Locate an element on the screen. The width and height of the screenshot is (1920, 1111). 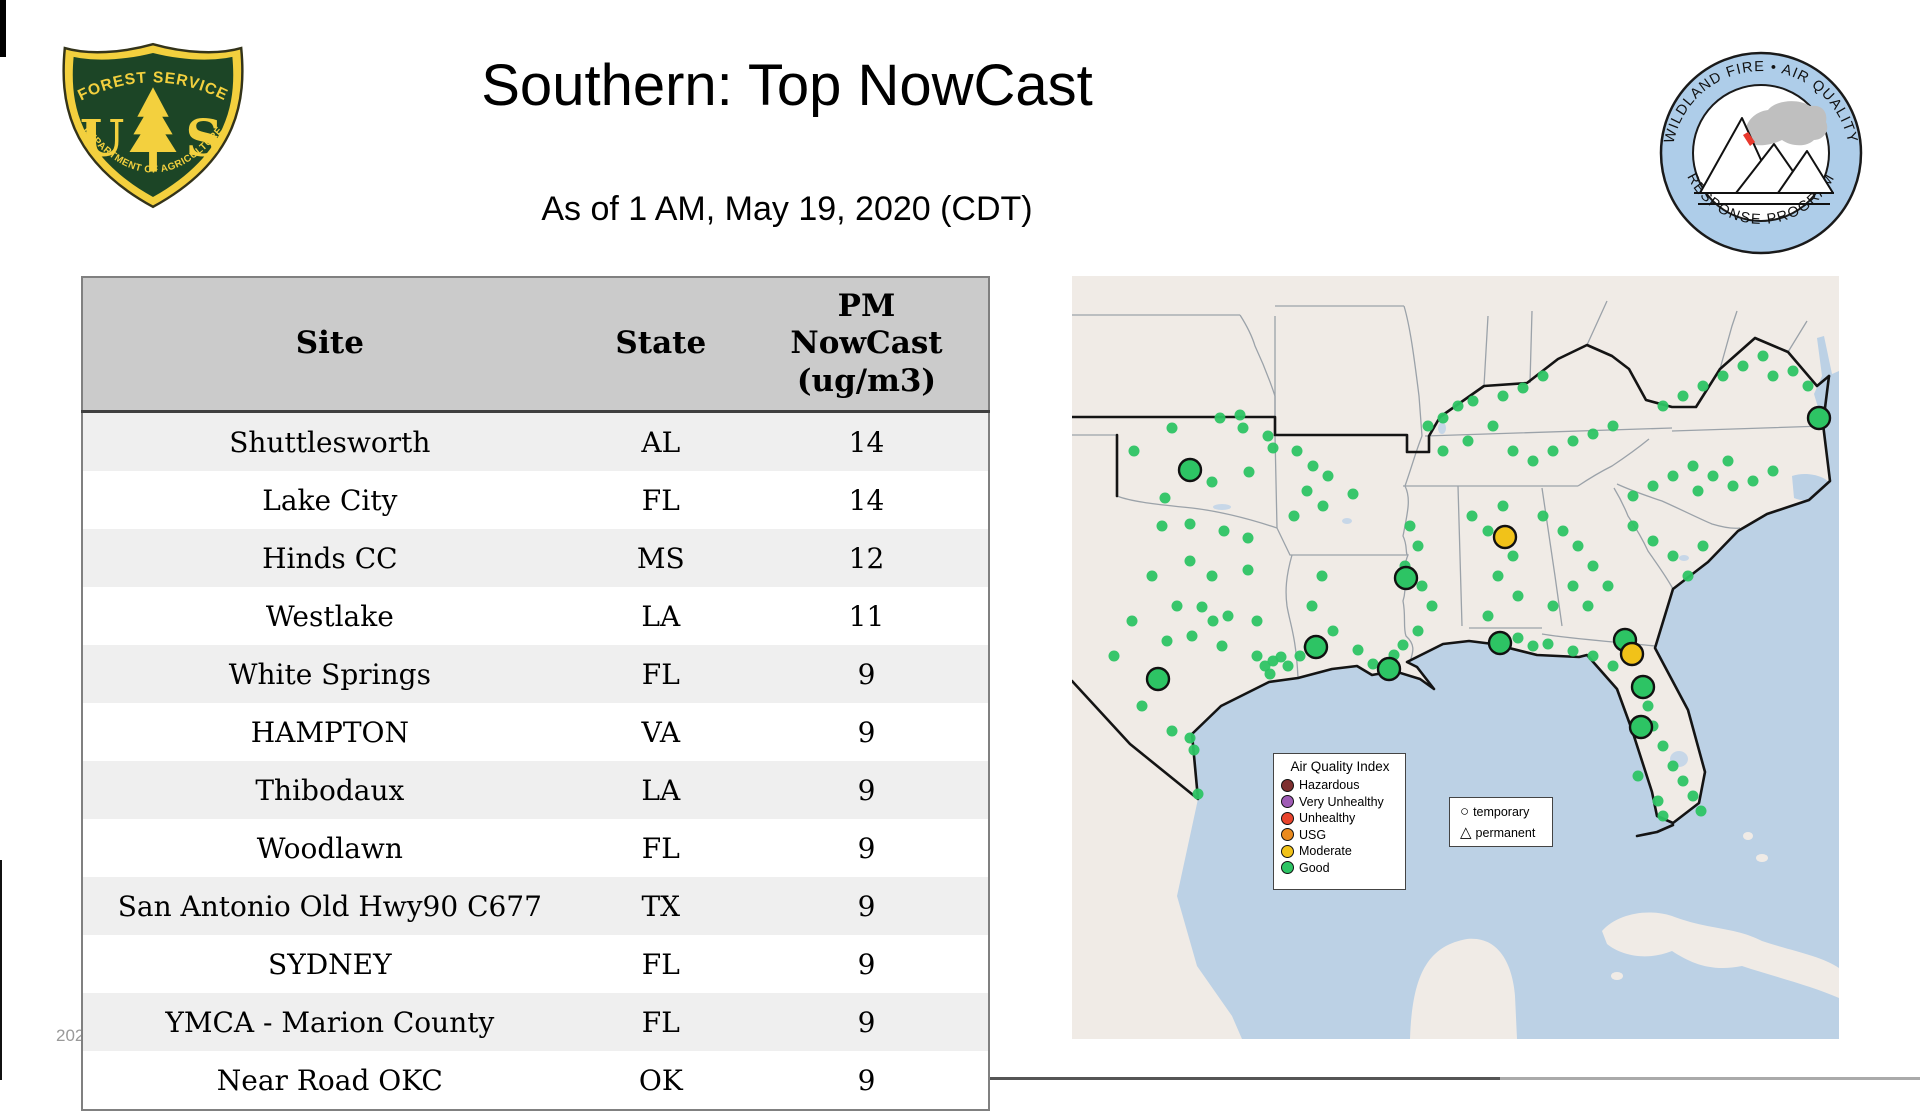
symbol-legend: ○ temporary △ permanent is located at coordinates (1501, 822).